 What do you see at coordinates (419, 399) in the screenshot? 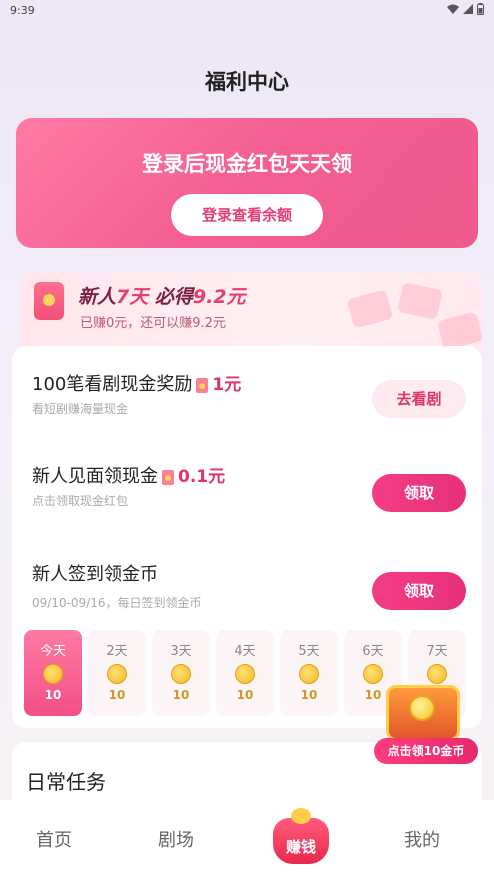
I see `go-watch-button: 去看剧` at bounding box center [419, 399].